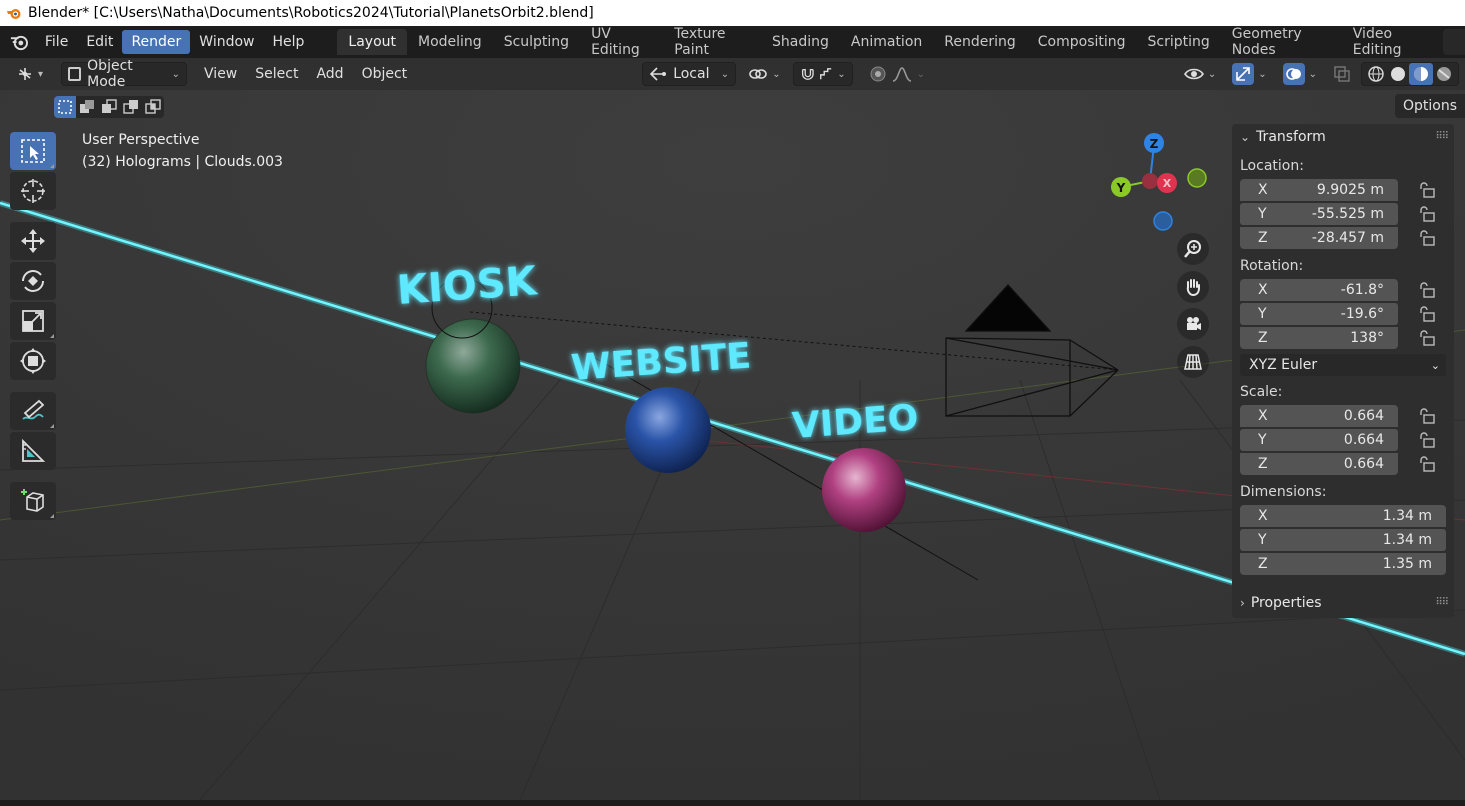 Image resolution: width=1465 pixels, height=806 pixels. I want to click on rotation-z-field: Z 138°, so click(1319, 338).